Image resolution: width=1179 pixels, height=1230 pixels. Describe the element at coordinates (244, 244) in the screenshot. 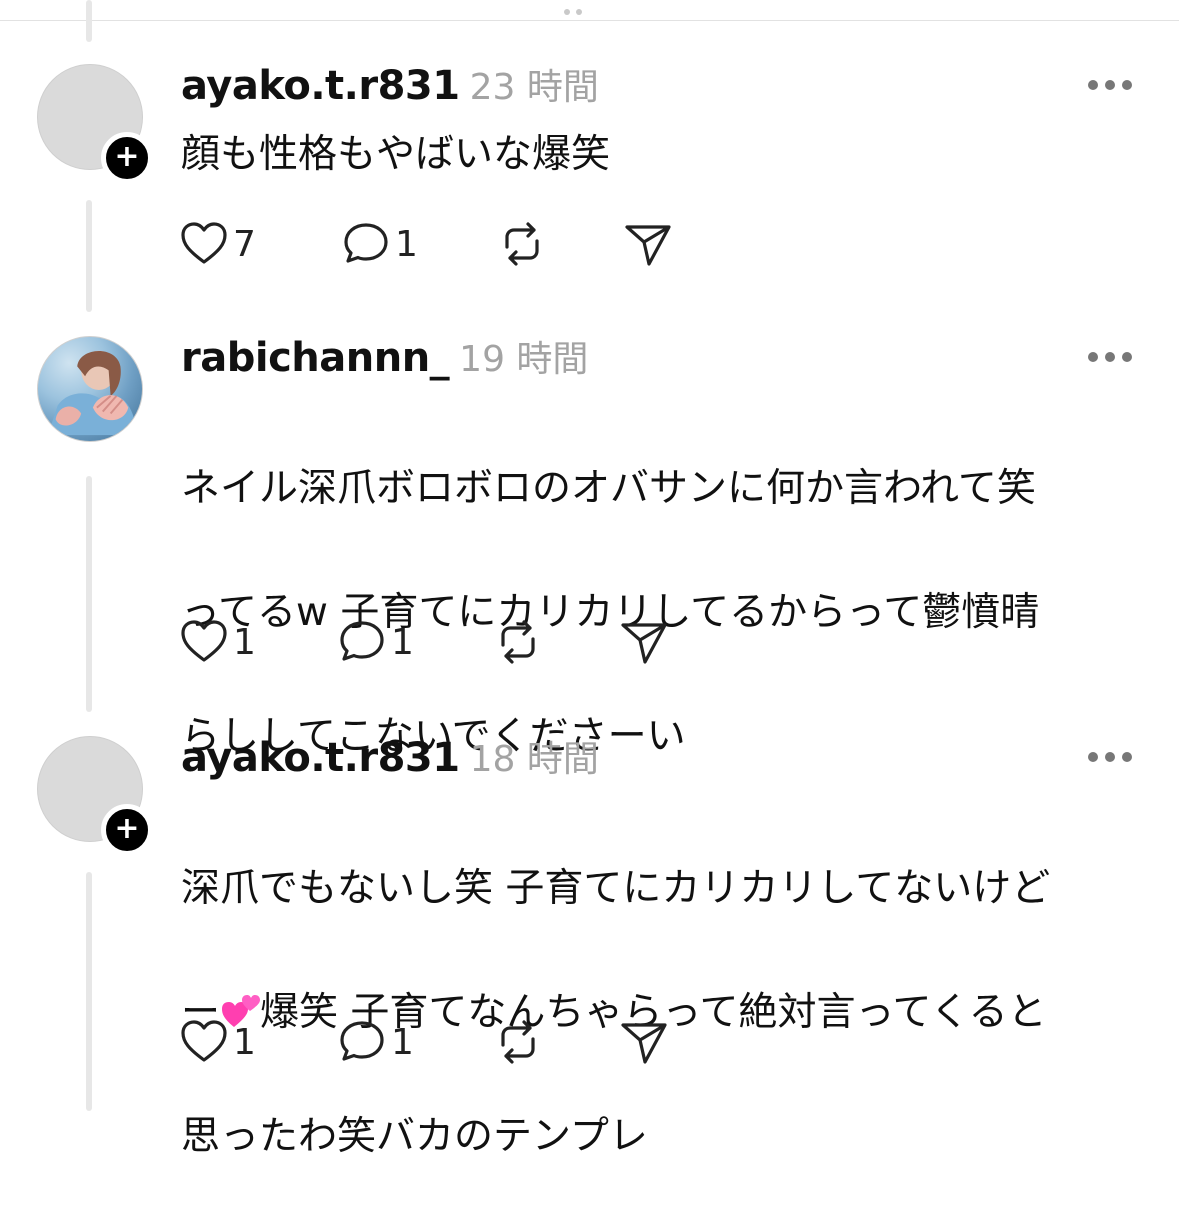

I see `like-count: 7` at that location.